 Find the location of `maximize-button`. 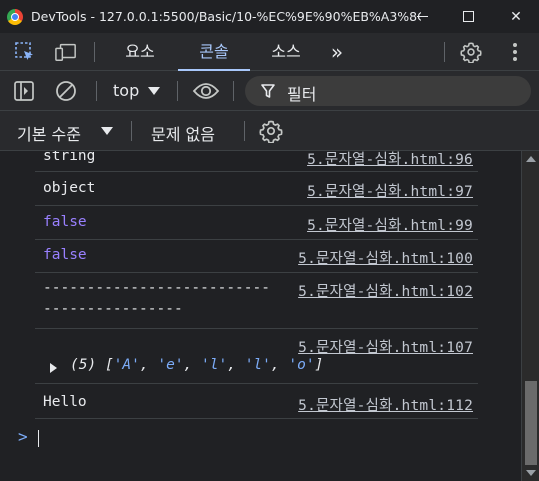

maximize-button is located at coordinates (468, 16).